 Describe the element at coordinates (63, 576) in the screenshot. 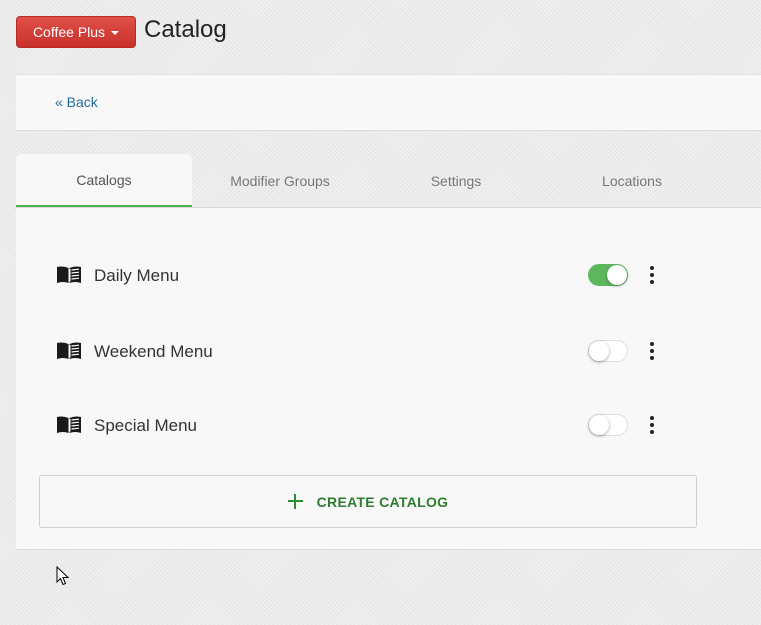

I see `mouse-pointer-icon` at that location.